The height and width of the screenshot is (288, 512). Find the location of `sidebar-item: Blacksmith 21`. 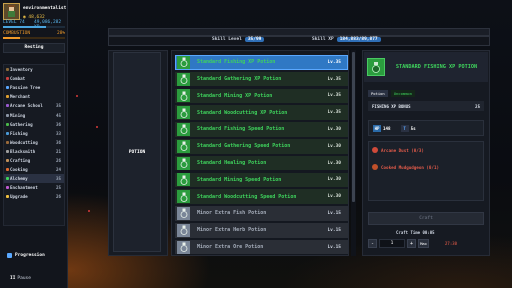

sidebar-item: Blacksmith 21 is located at coordinates (34, 151).